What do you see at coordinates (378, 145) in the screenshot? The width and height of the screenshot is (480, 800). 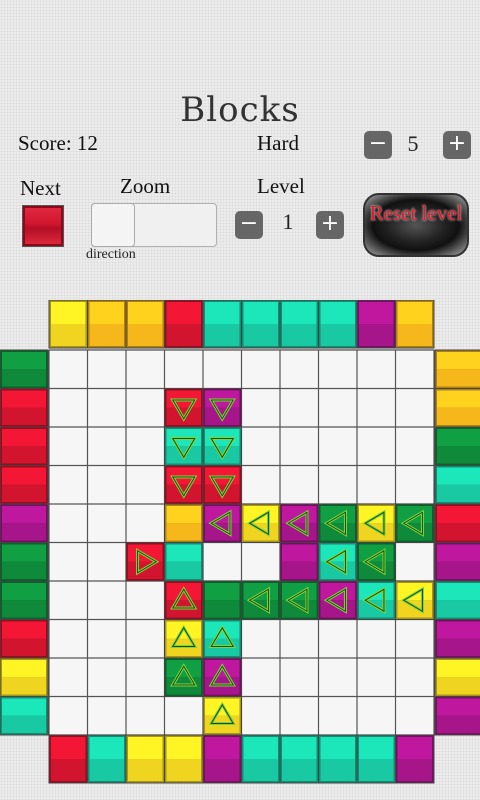 I see `difficulty-minus-button: −` at bounding box center [378, 145].